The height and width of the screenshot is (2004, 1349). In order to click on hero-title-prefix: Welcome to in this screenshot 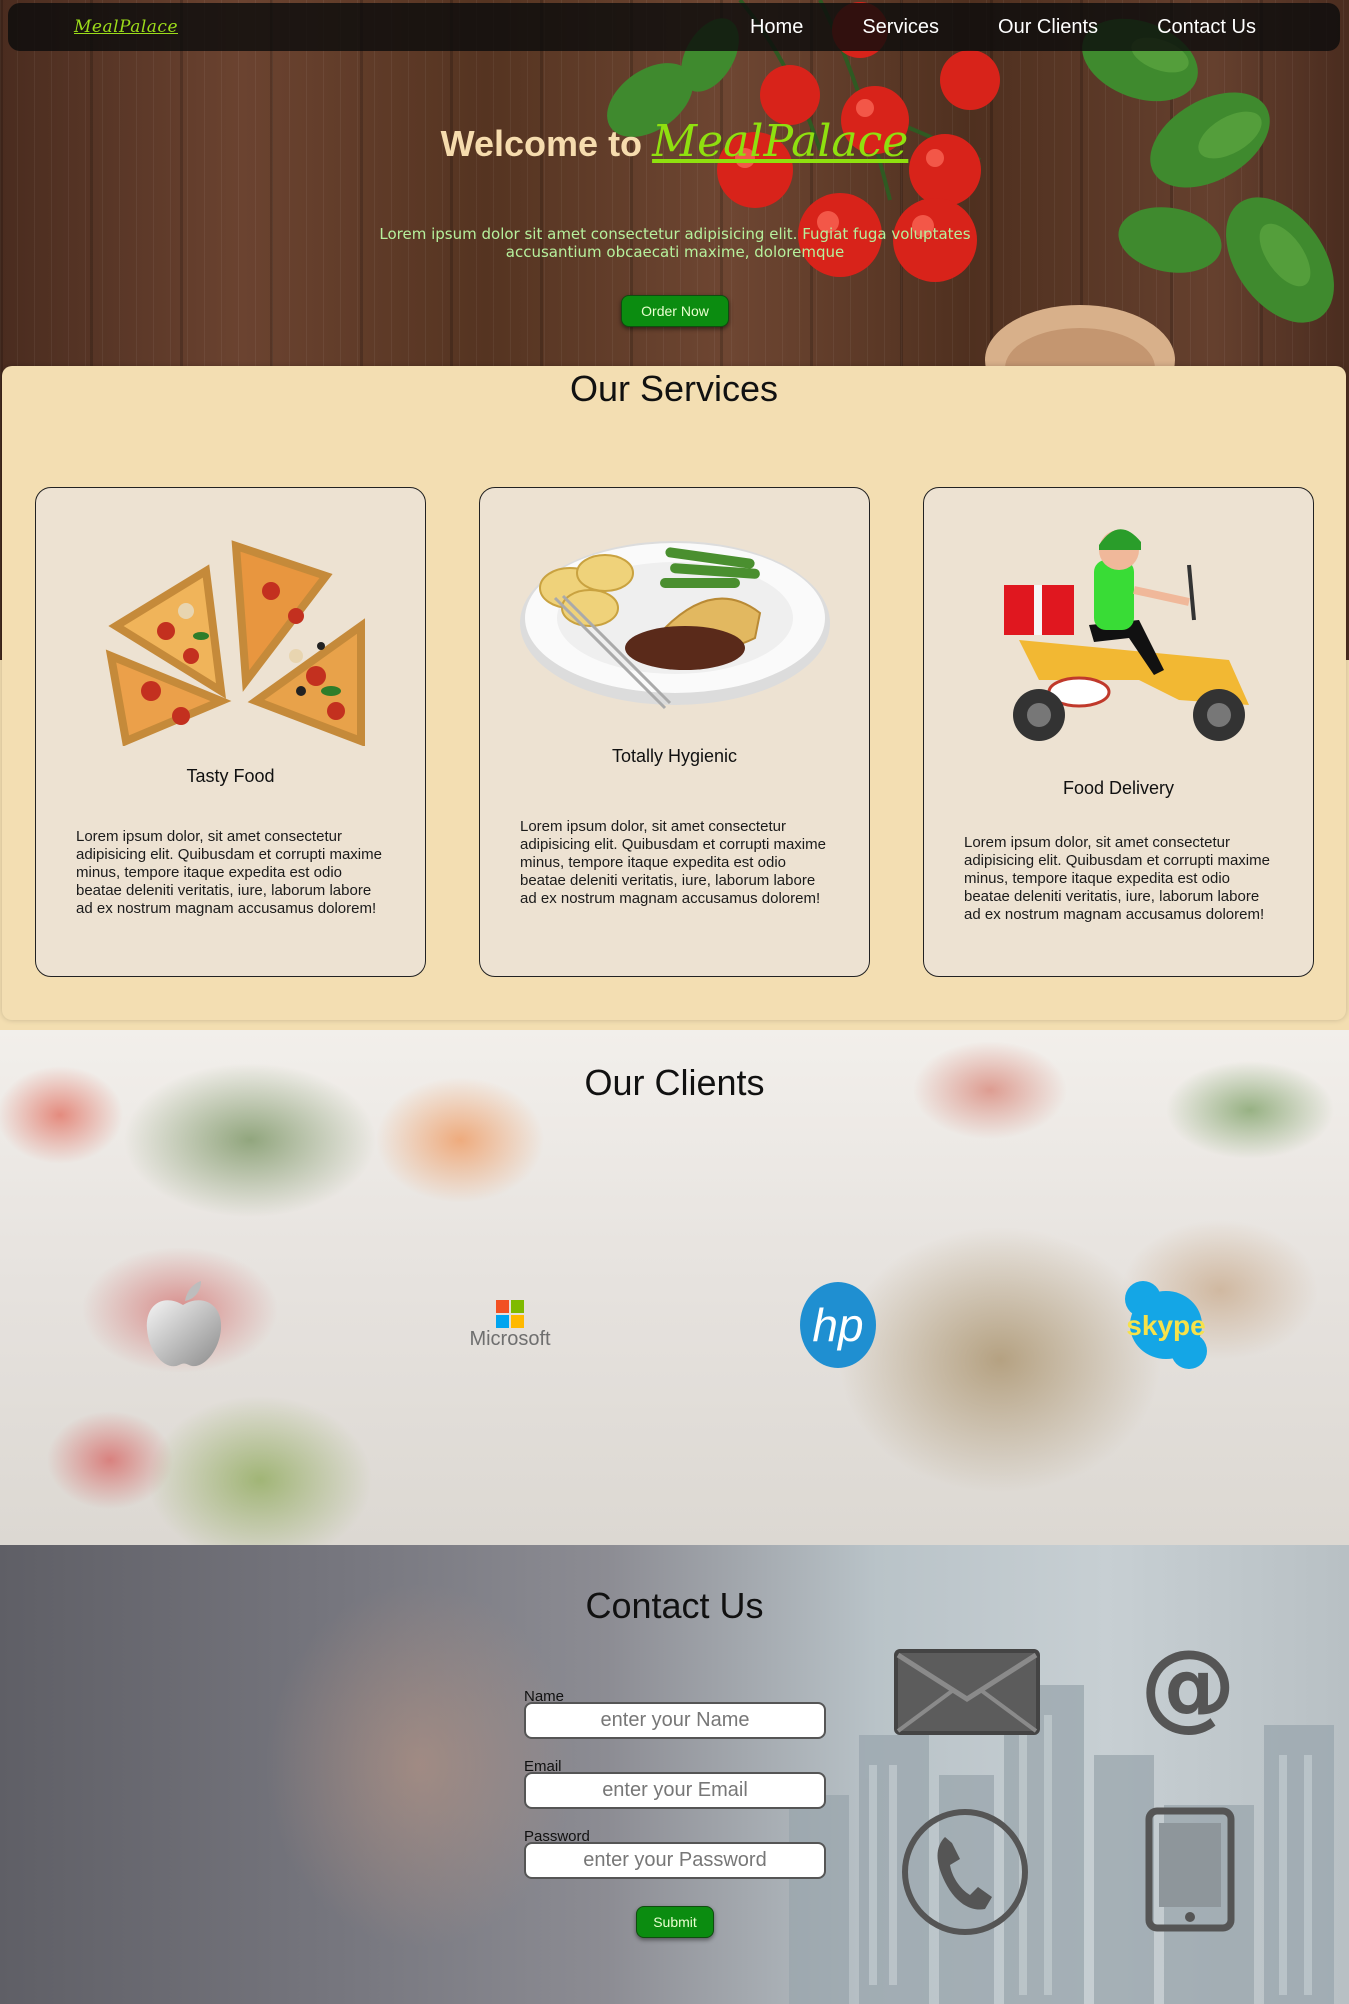, I will do `click(546, 143)`.